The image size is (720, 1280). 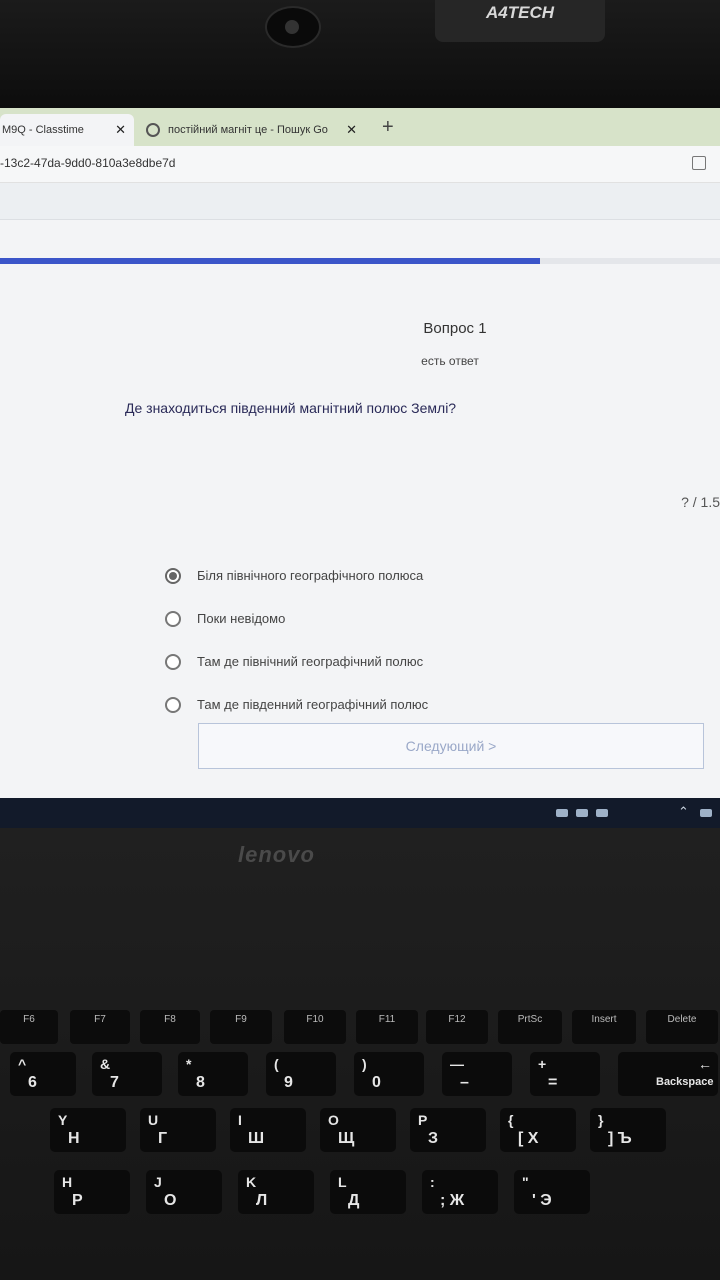 What do you see at coordinates (32, 1082) in the screenshot?
I see `key-label: 6` at bounding box center [32, 1082].